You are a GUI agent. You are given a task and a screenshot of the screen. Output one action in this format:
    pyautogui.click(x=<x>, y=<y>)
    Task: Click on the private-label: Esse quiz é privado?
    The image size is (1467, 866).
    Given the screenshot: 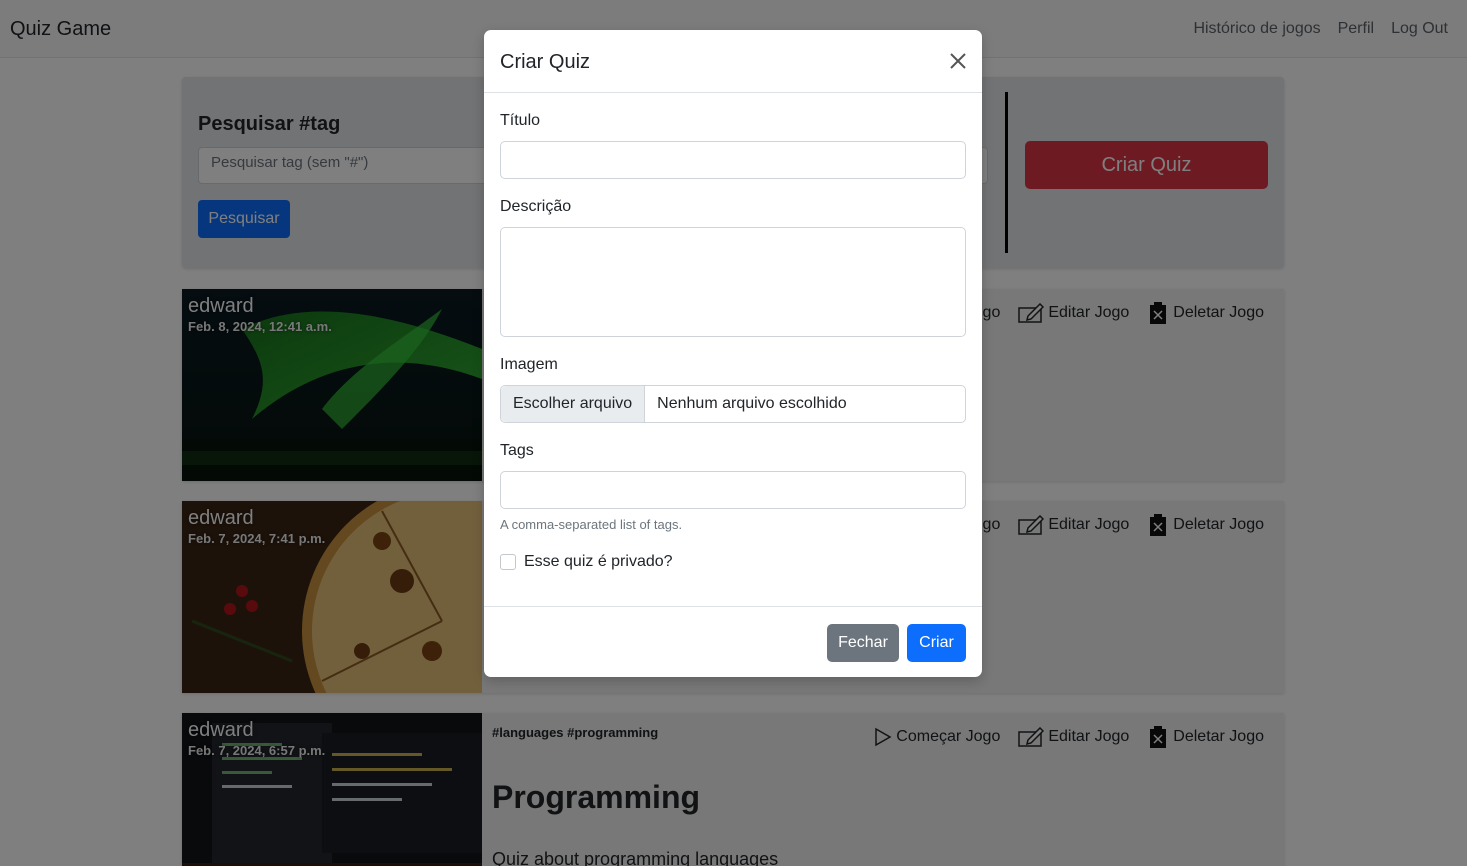 What is the action you would take?
    pyautogui.click(x=598, y=561)
    